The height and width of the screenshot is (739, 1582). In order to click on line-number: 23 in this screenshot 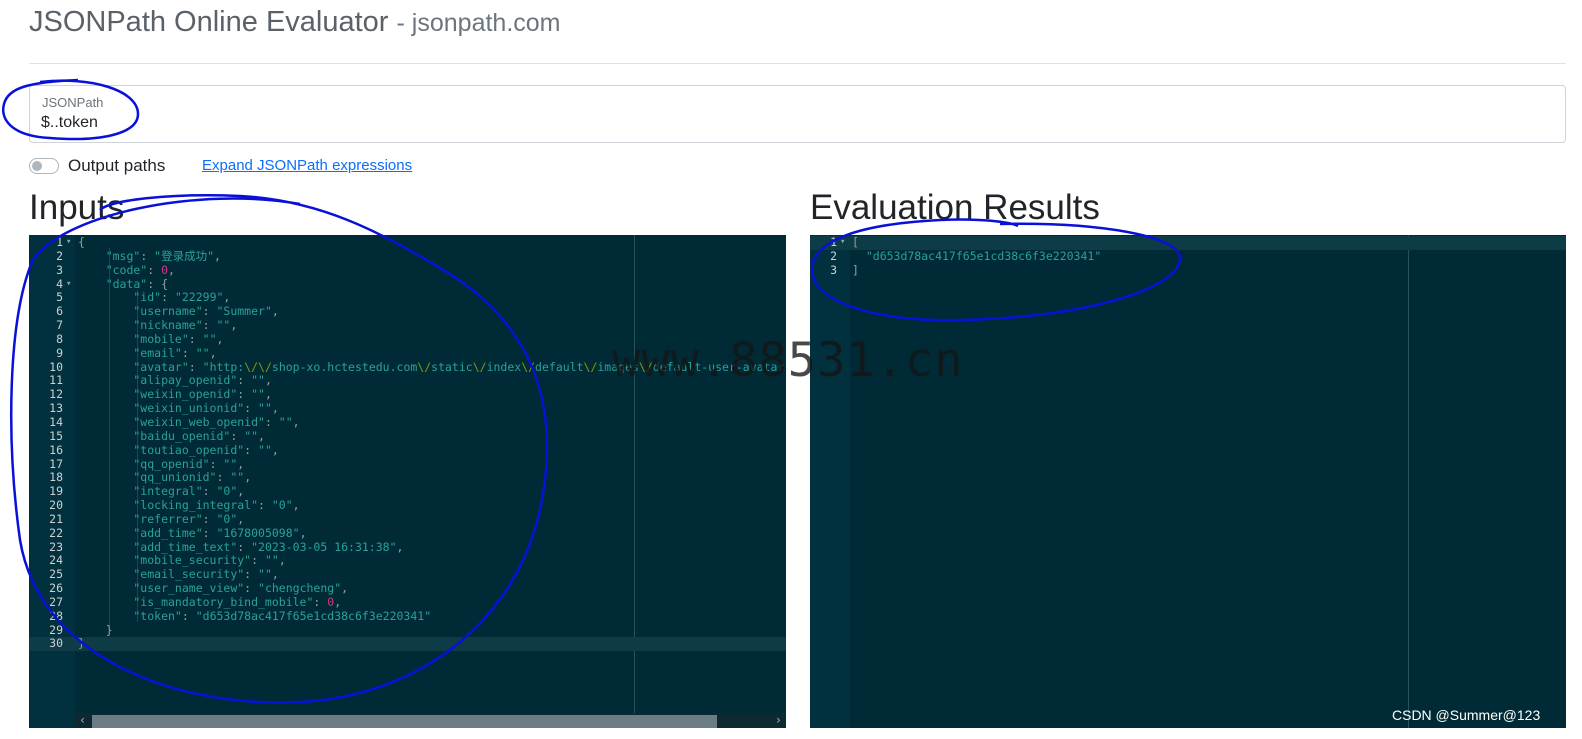, I will do `click(56, 546)`.